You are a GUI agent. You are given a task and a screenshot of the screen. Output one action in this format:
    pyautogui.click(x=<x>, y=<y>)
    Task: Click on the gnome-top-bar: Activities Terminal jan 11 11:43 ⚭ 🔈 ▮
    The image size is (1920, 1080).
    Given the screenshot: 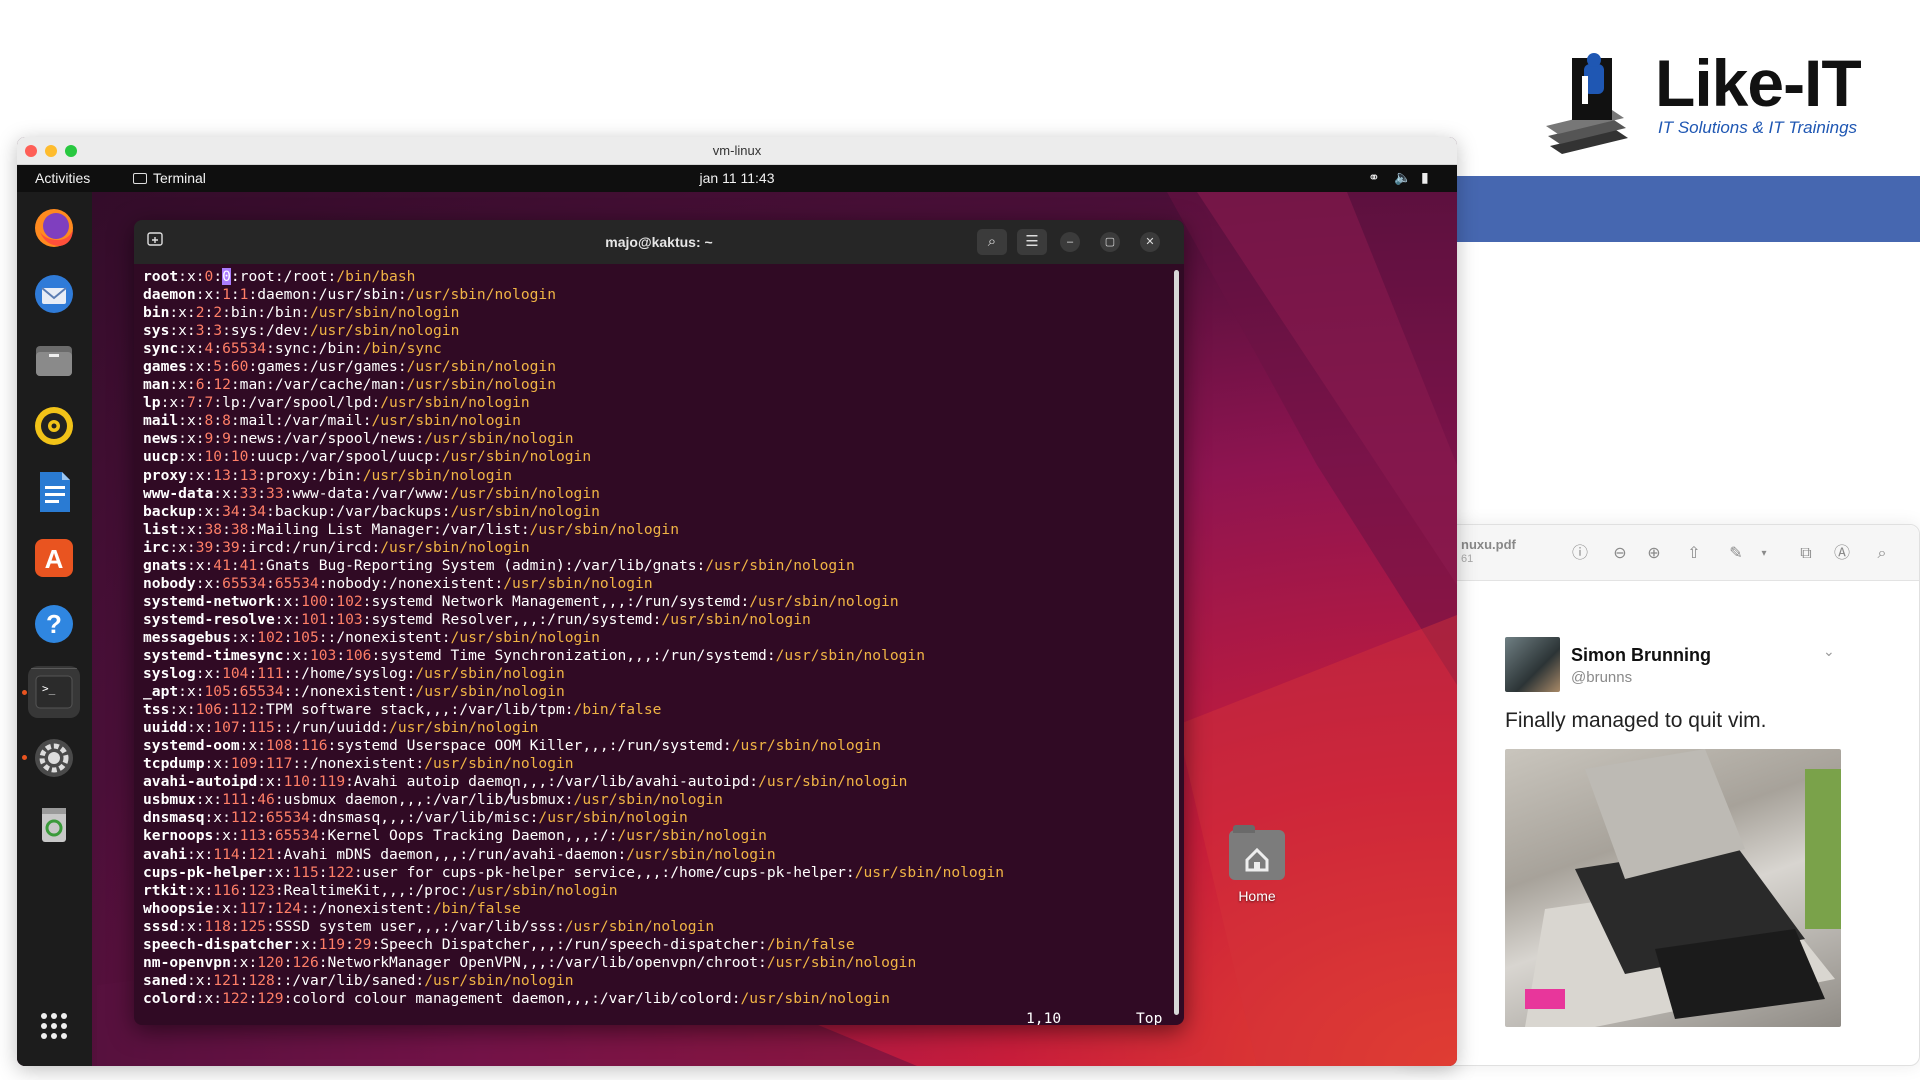 What is the action you would take?
    pyautogui.click(x=737, y=178)
    